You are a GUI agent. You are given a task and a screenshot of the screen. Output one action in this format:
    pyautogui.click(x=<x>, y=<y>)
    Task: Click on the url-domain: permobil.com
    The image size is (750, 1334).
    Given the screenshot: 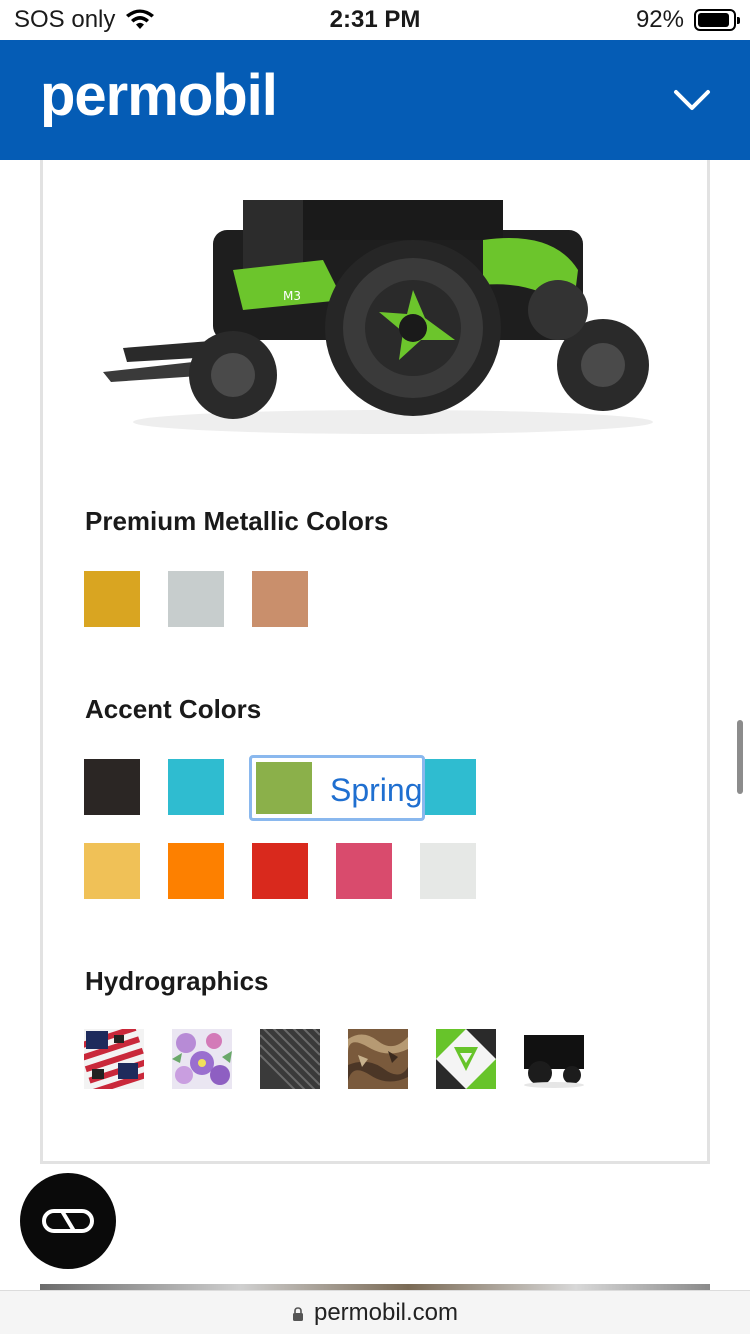 What is the action you would take?
    pyautogui.click(x=386, y=1312)
    